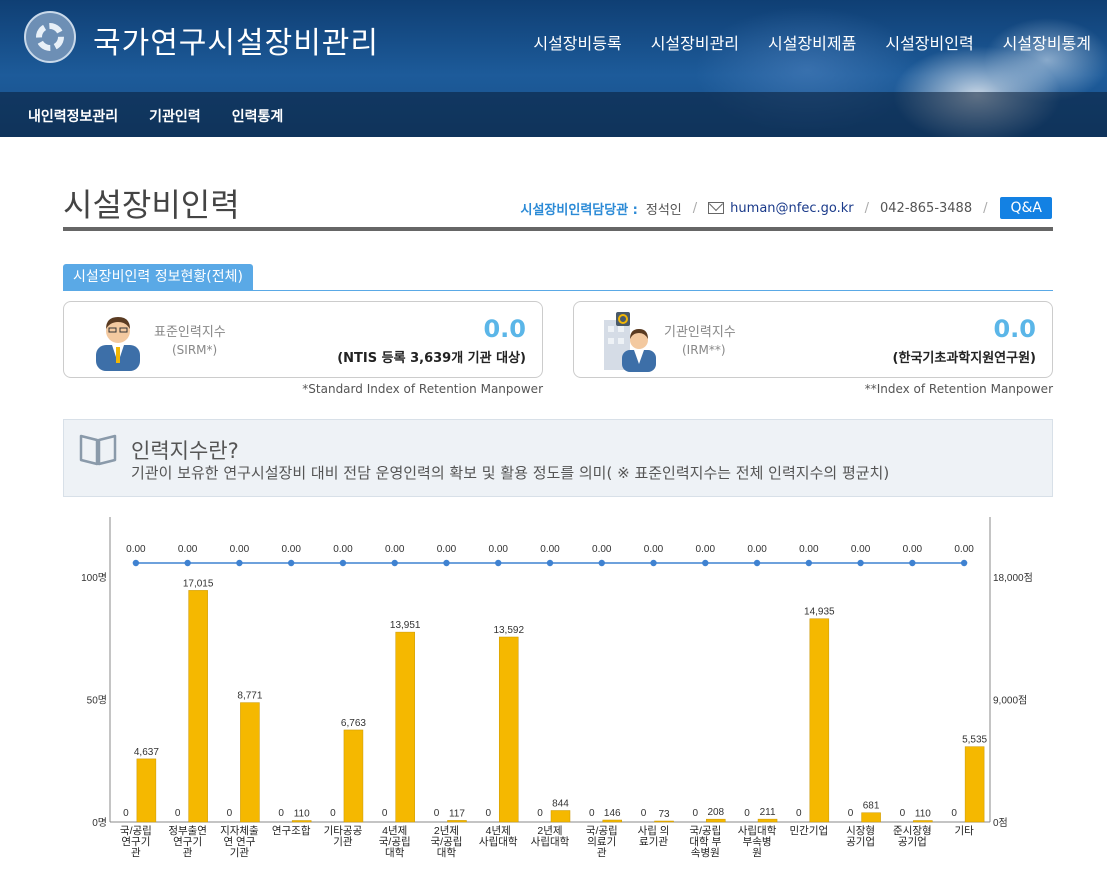 Image resolution: width=1107 pixels, height=870 pixels. I want to click on irm-description: (한국기초과학지원연구원), so click(964, 358).